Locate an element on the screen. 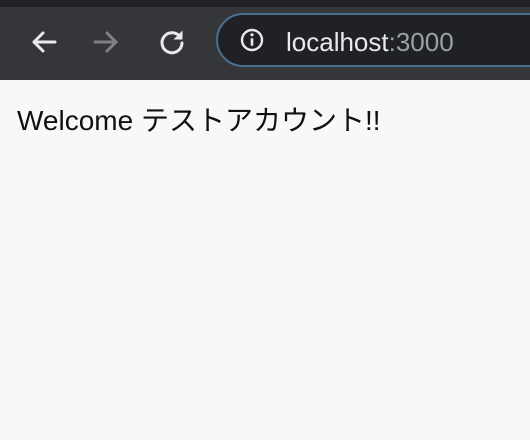  forward-button is located at coordinates (106, 42).